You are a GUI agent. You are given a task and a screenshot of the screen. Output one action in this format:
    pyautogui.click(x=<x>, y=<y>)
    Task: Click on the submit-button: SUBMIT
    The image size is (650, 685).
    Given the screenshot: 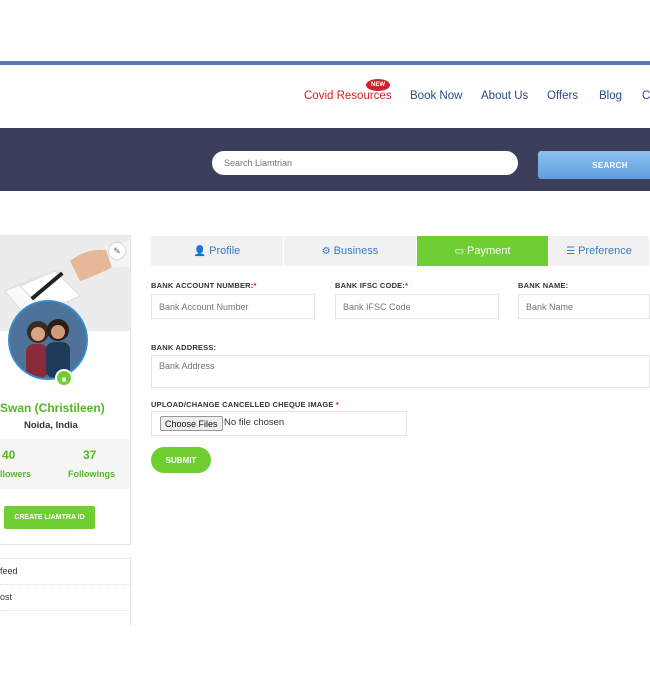 What is the action you would take?
    pyautogui.click(x=181, y=460)
    